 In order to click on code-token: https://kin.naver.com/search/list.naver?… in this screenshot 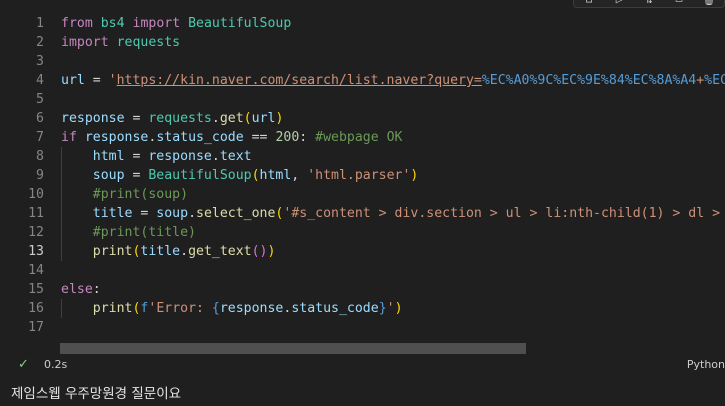, I will do `click(299, 80)`.